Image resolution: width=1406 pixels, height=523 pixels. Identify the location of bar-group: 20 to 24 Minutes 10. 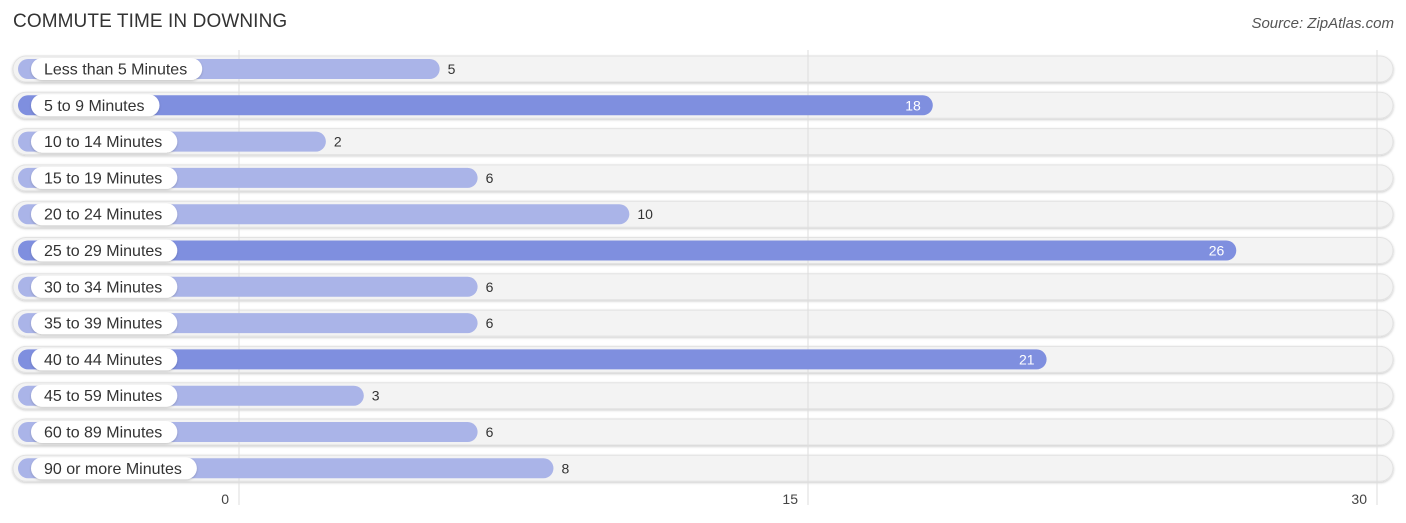
(335, 214).